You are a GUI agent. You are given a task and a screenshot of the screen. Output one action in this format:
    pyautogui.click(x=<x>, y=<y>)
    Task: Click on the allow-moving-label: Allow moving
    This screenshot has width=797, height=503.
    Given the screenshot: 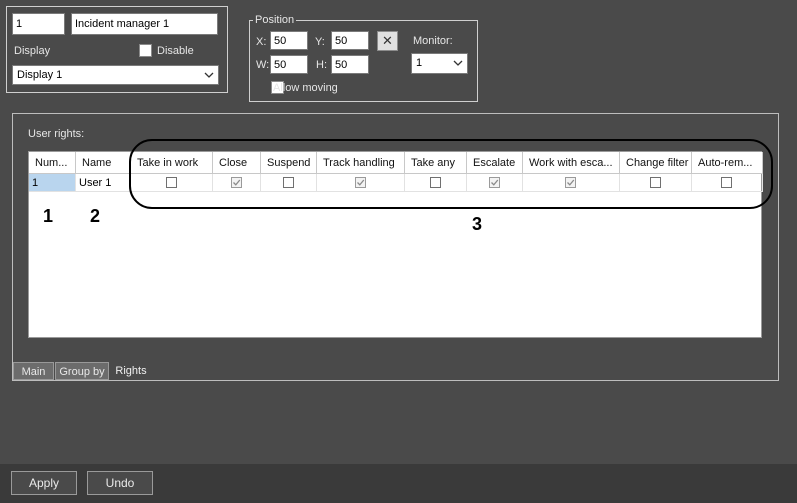 What is the action you would take?
    pyautogui.click(x=305, y=88)
    